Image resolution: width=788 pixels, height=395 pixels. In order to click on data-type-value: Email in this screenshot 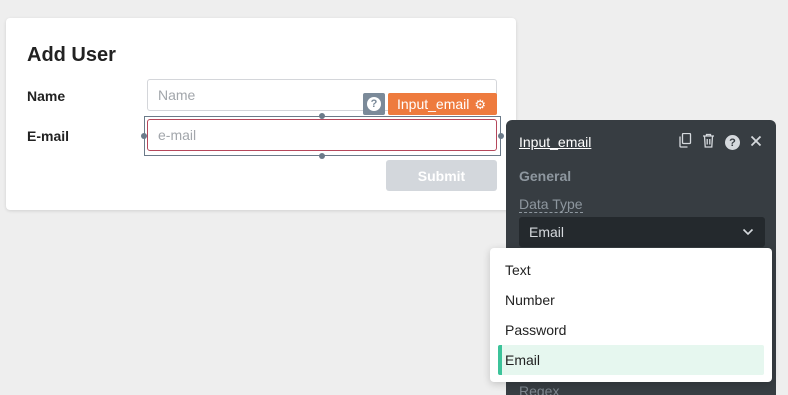, I will do `click(547, 232)`.